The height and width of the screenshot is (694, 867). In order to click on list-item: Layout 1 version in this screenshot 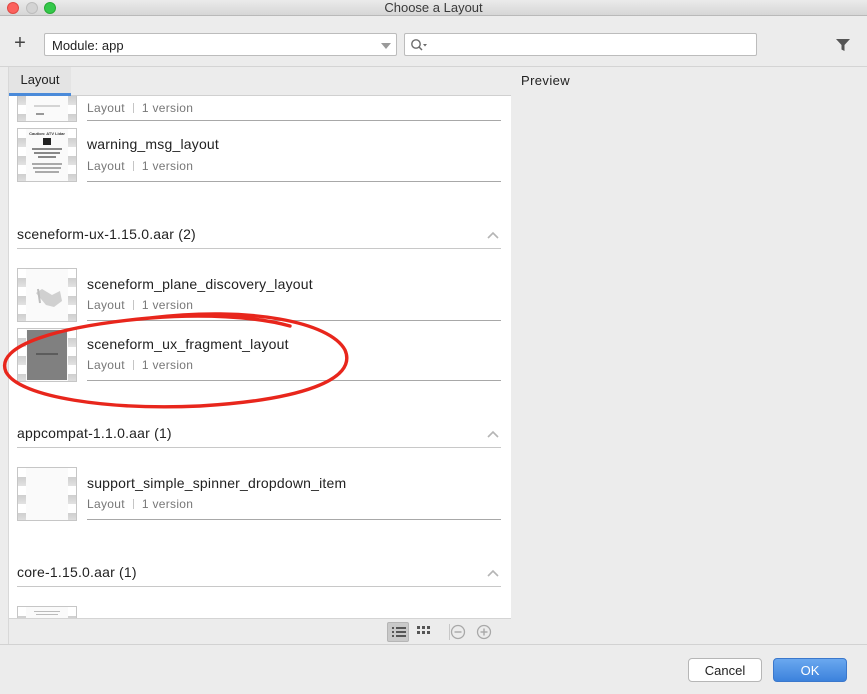, I will do `click(260, 109)`.